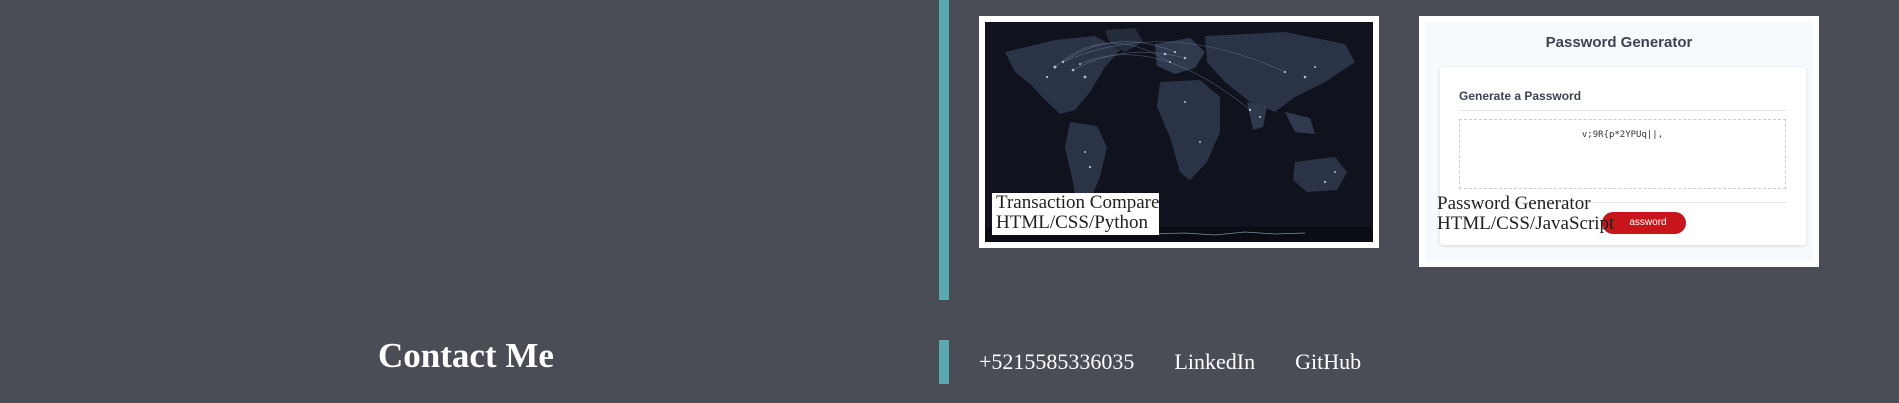 The image size is (1899, 403). Describe the element at coordinates (944, 362) in the screenshot. I see `accent-bar-contact` at that location.